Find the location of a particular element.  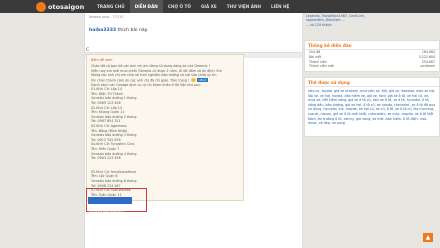

selected-text: Genesis bảo dưỡng 5 tháng is located at coordinates (110, 214).